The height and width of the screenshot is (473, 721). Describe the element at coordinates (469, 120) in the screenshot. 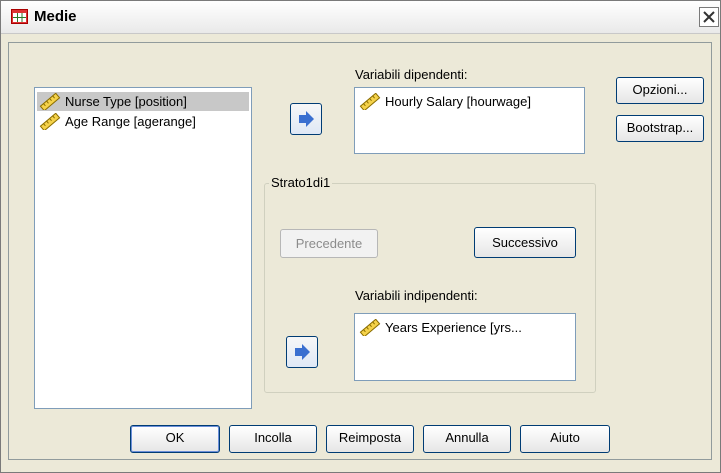

I see `dependent-variable-list: Hourly Salary [hourwage]` at that location.